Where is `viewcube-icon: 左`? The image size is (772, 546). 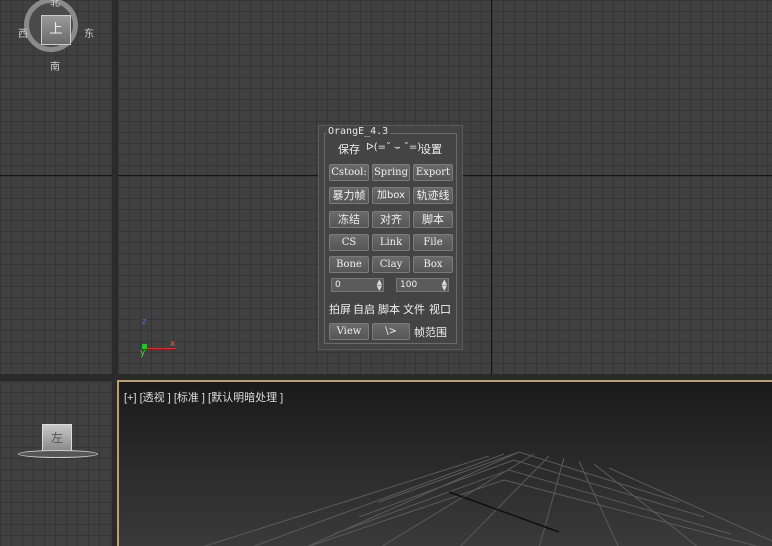
viewcube-icon: 左 is located at coordinates (57, 438).